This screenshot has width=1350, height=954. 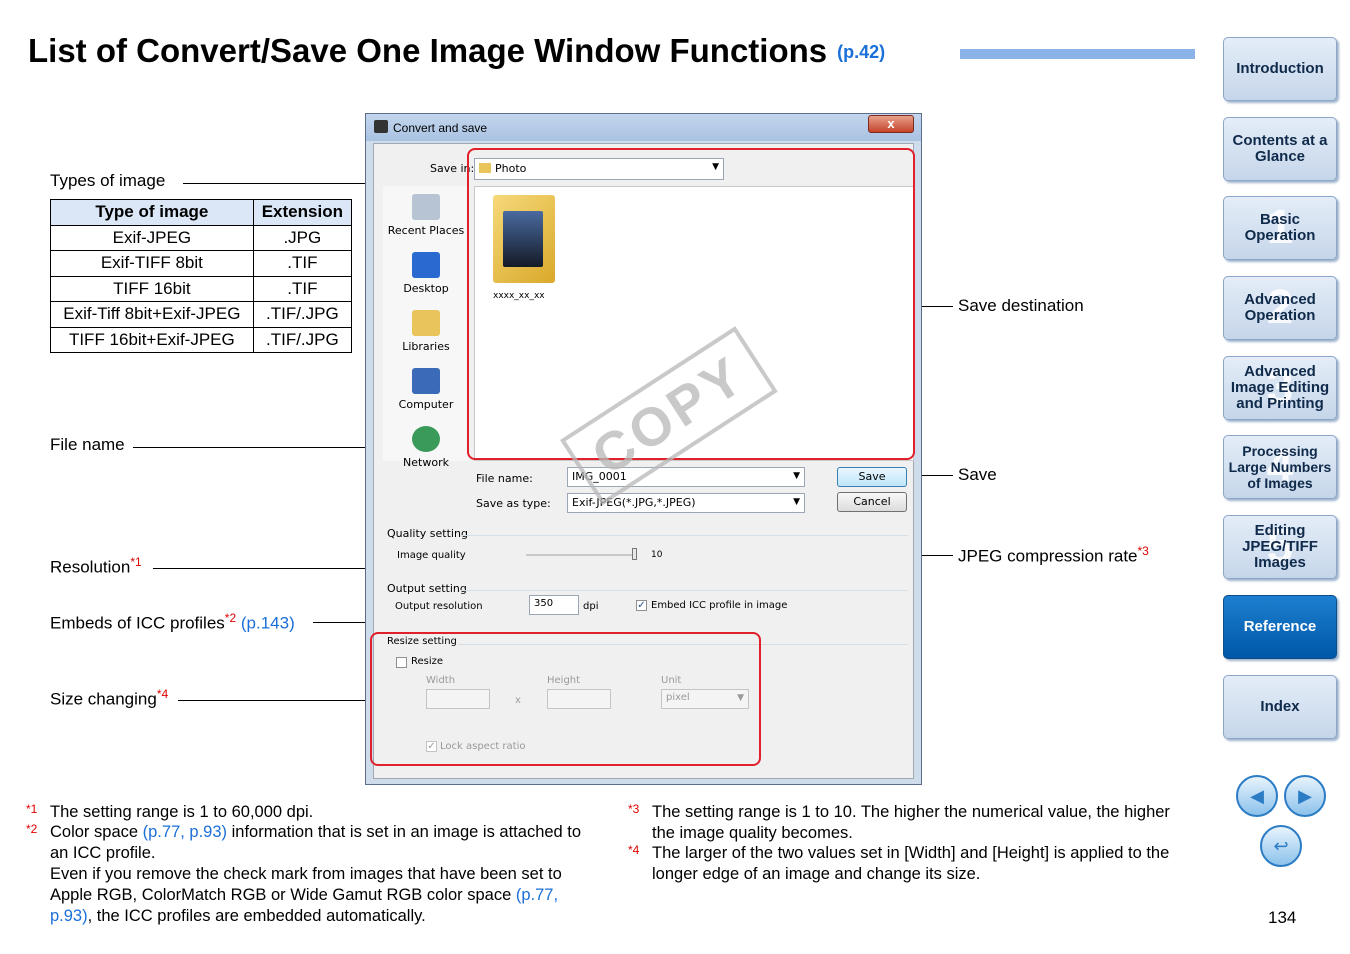 I want to click on sidebar-item-index: Index, so click(x=1280, y=707).